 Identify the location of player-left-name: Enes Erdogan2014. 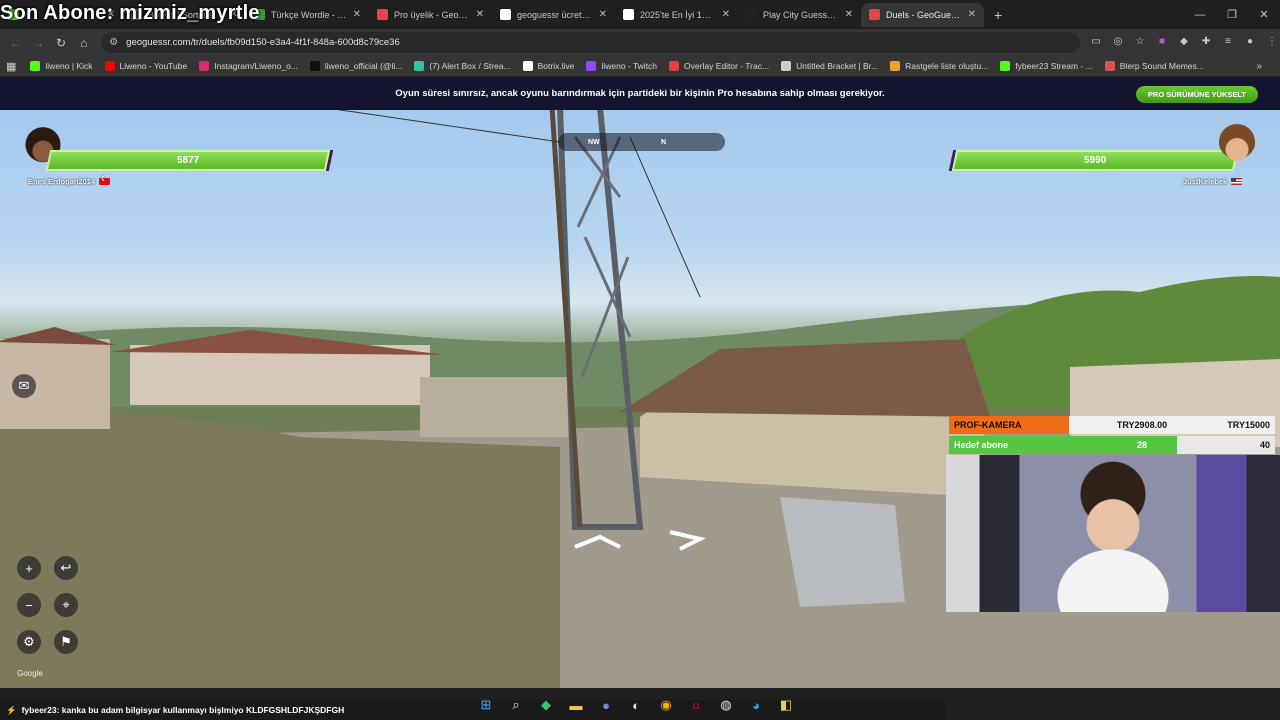
(69, 180).